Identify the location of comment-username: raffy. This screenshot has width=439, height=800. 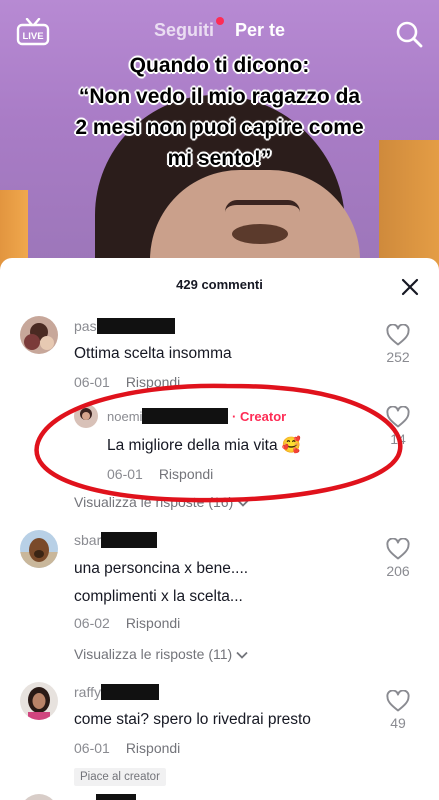
(116, 692).